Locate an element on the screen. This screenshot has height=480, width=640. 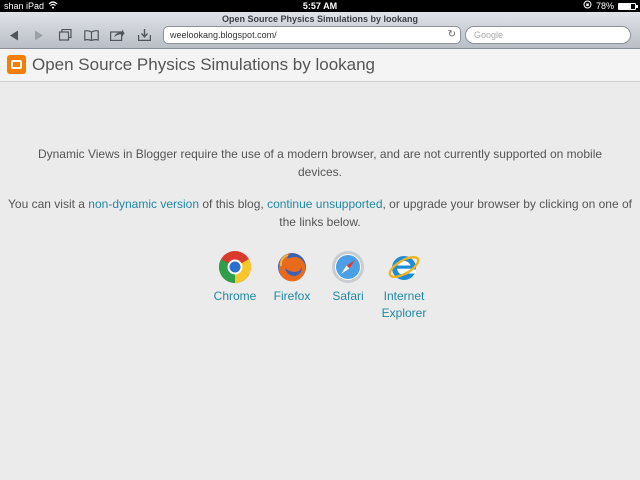
chrome-label: Chrome is located at coordinates (235, 296).